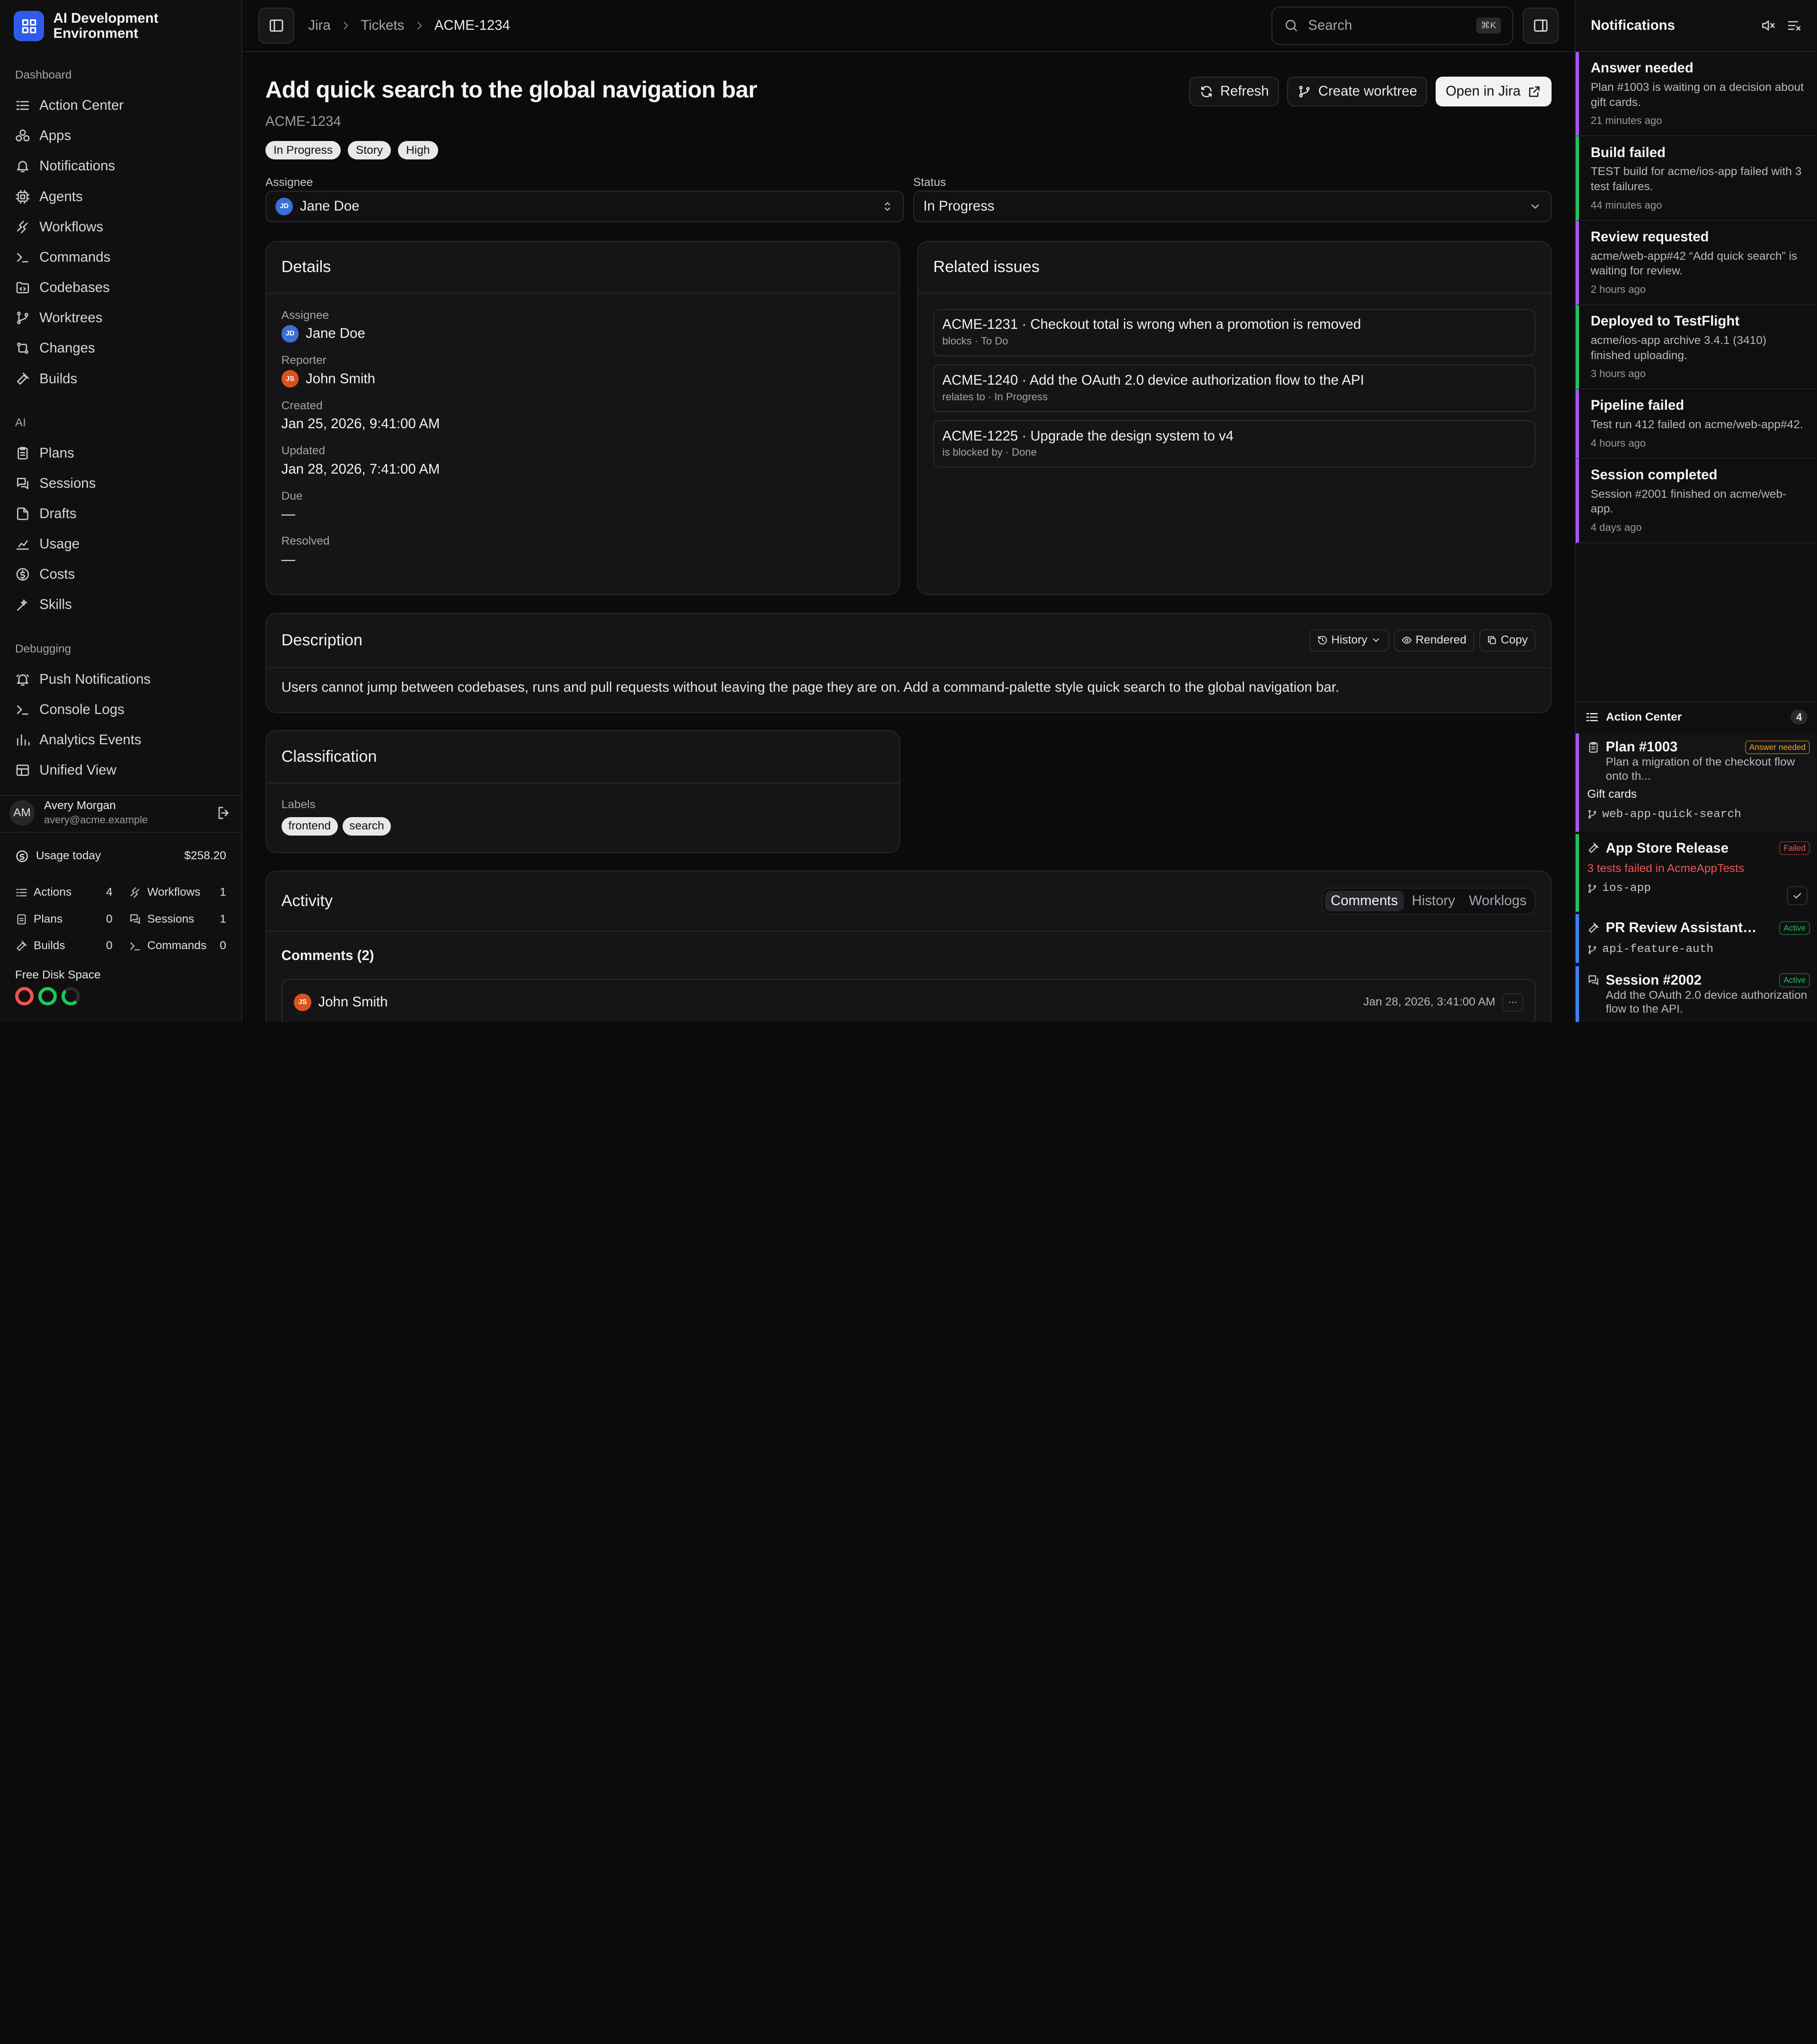 The width and height of the screenshot is (1817, 2044). I want to click on history-dropdown: History, so click(1349, 640).